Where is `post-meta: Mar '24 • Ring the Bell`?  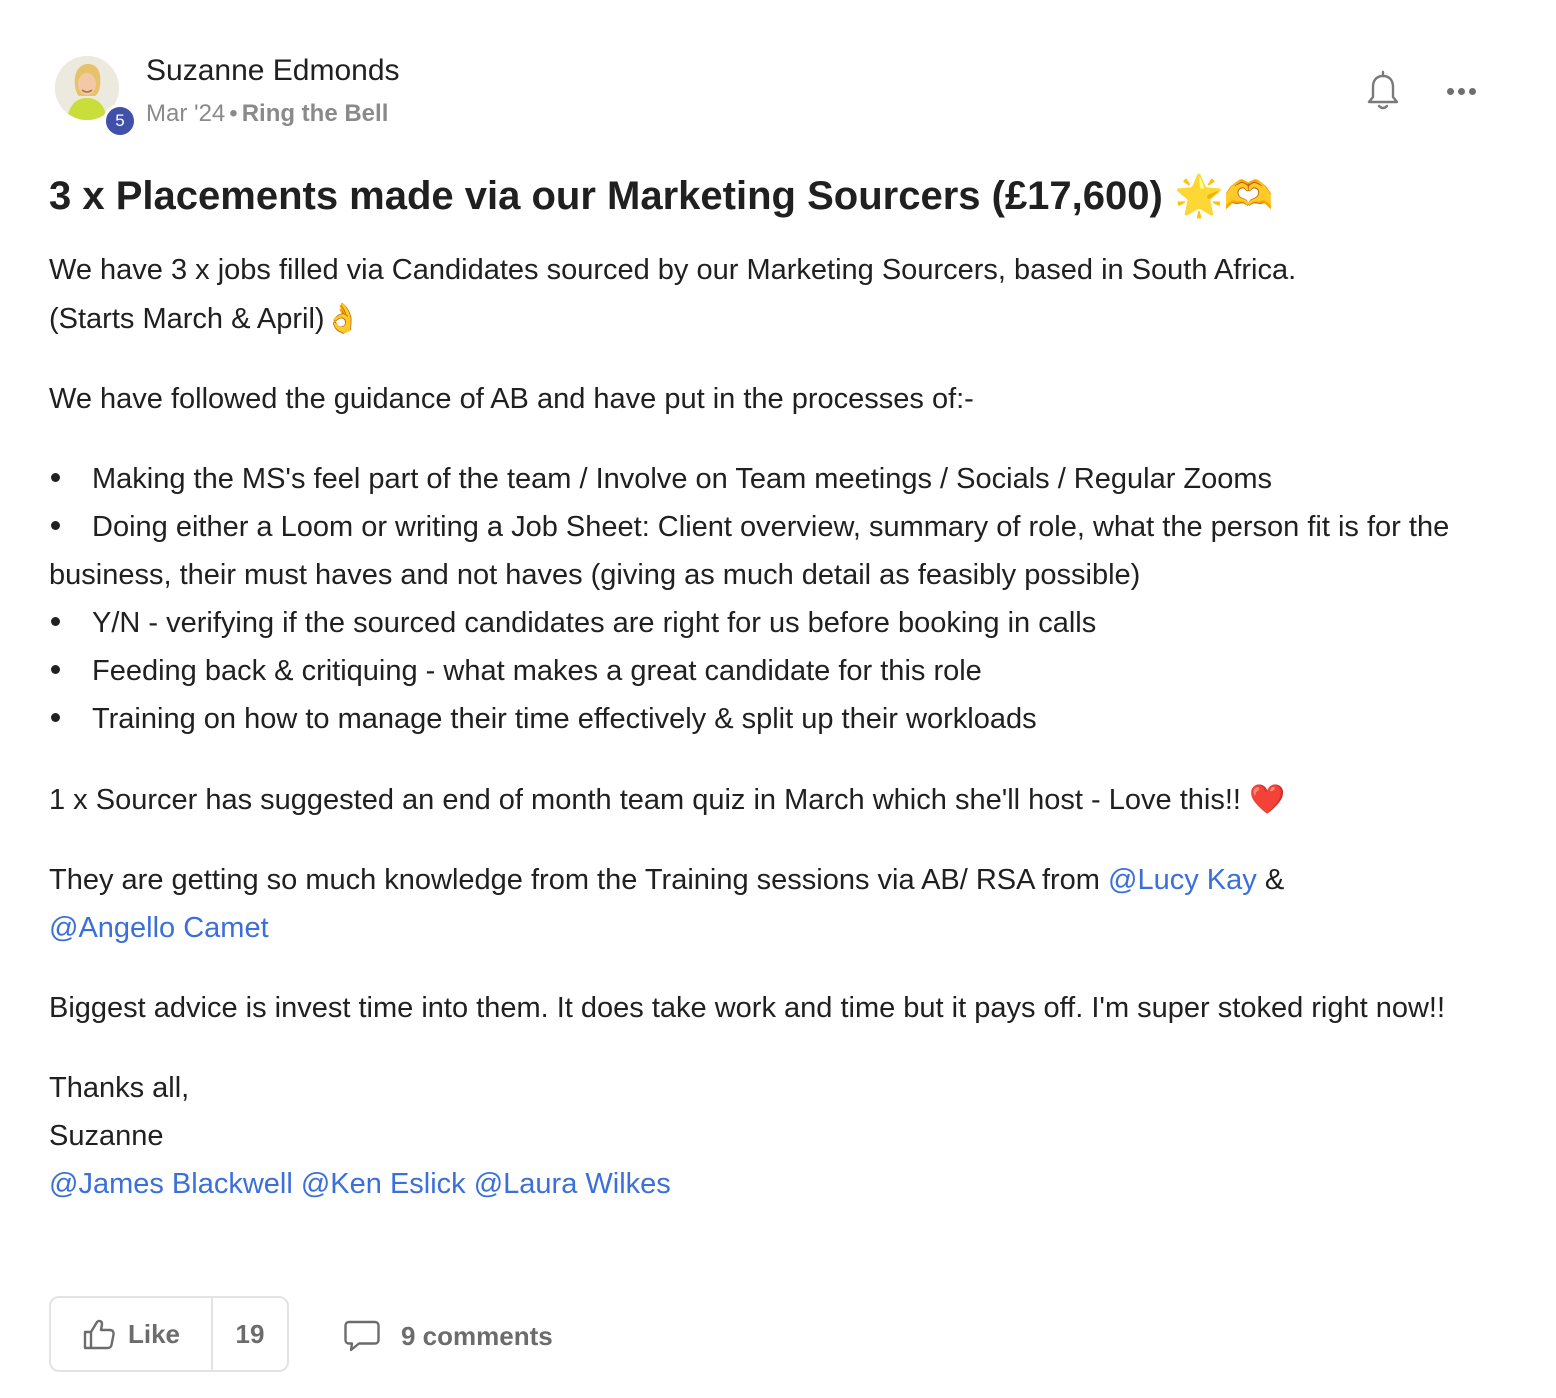 post-meta: Mar '24 • Ring the Bell is located at coordinates (267, 114).